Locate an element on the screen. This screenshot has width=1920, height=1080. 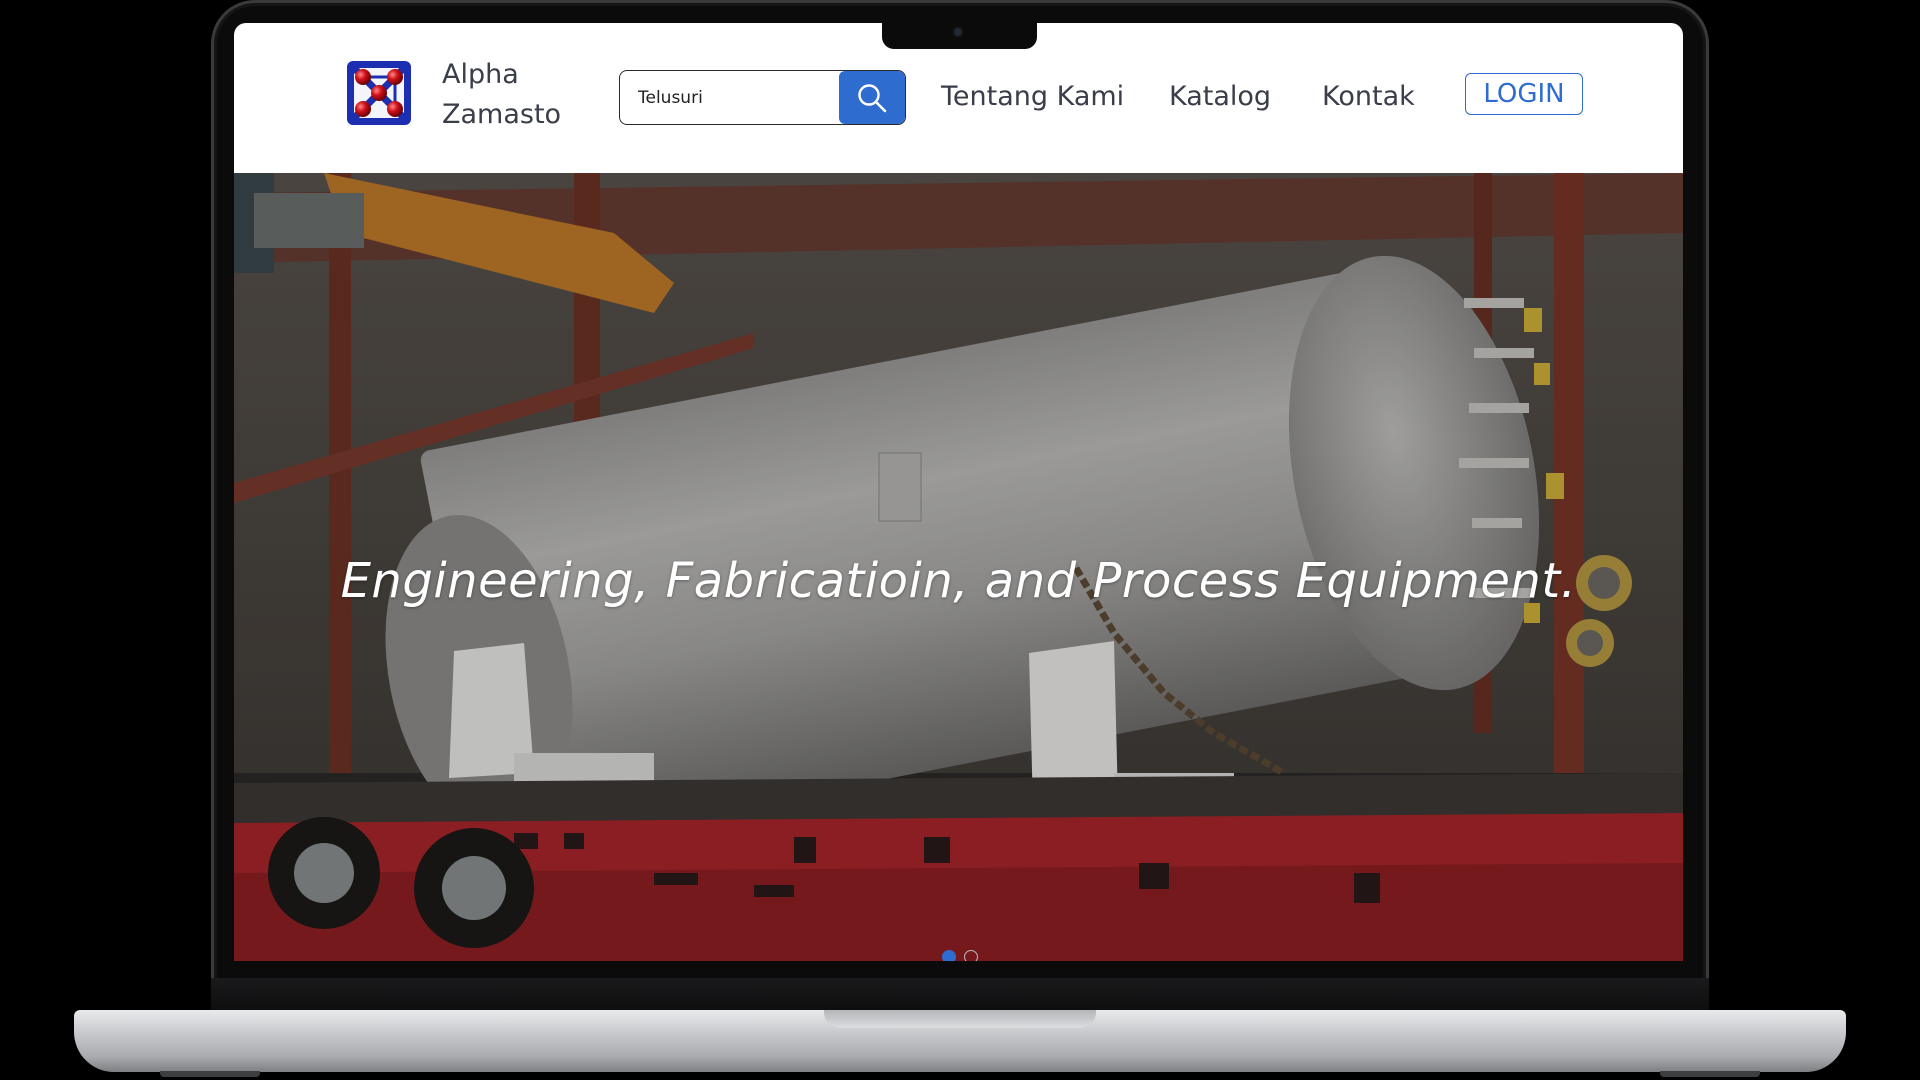
brand-name-line2: Zamasto is located at coordinates (502, 114).